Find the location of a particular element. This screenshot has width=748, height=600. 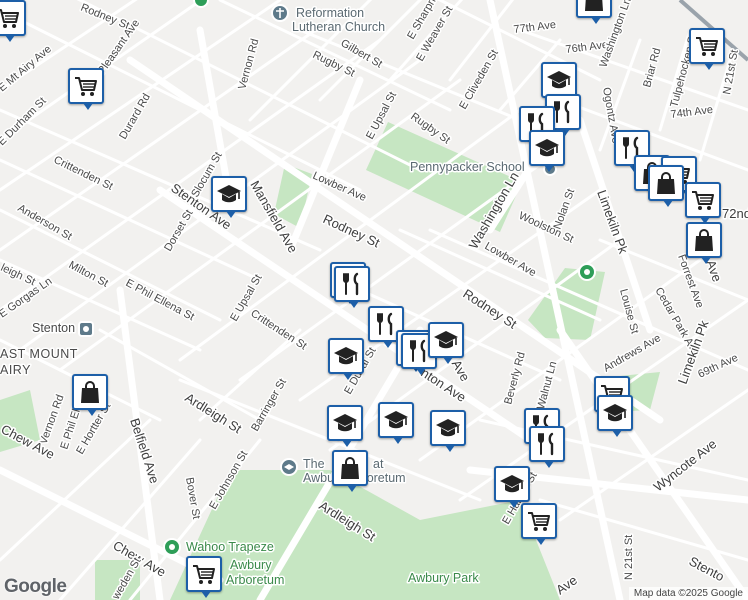

street-label-n-21st-st-bottom: N 21st St is located at coordinates (629, 557).